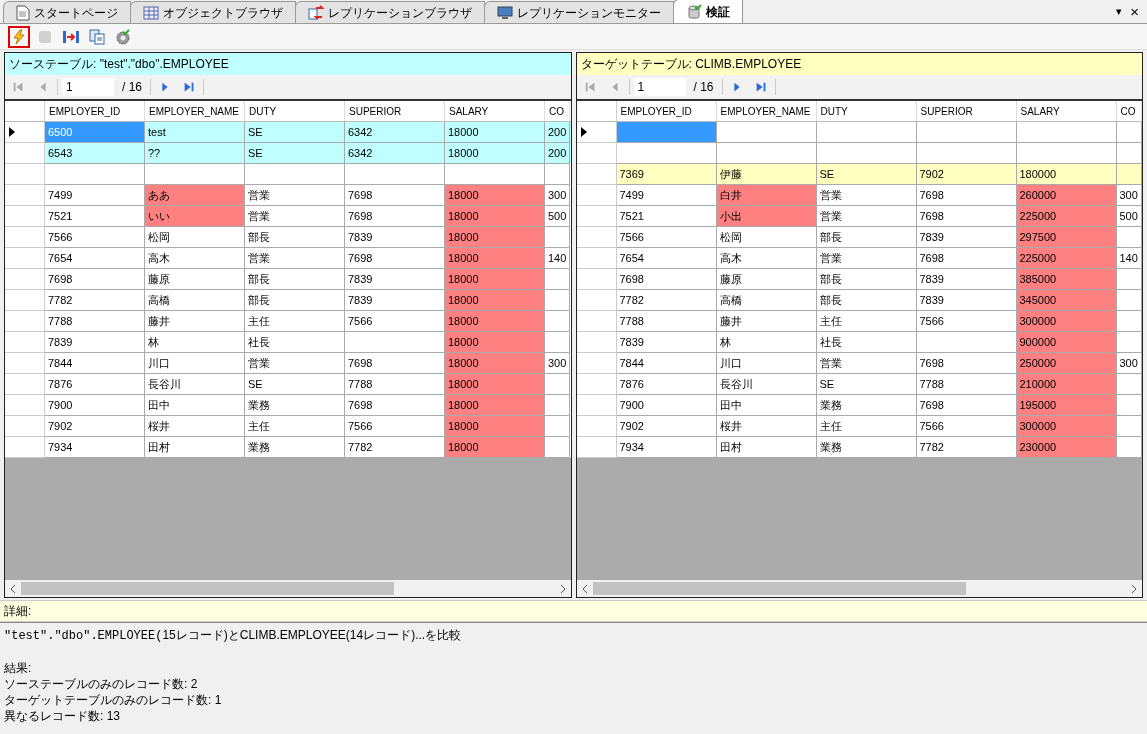 Image resolution: width=1147 pixels, height=734 pixels. I want to click on tables-arrows-icon, so click(316, 12).